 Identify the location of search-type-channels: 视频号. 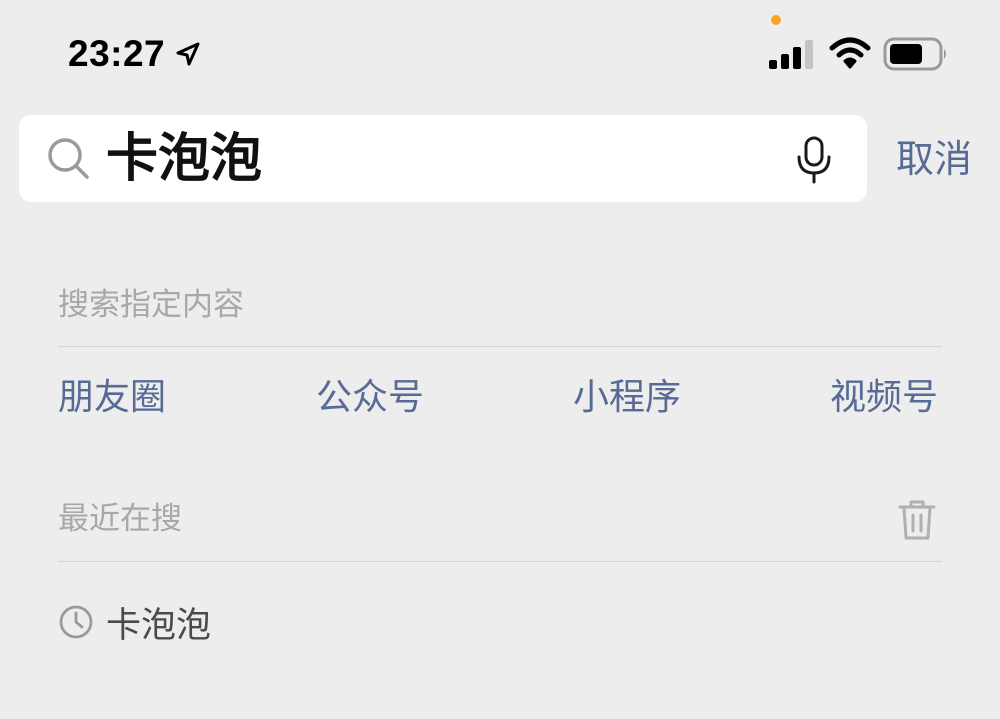
(884, 398).